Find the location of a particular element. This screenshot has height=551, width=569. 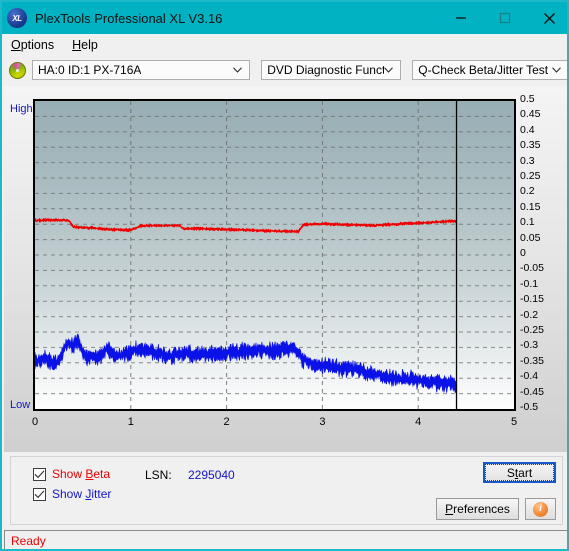

show-beta-label: Show Beta is located at coordinates (81, 474).